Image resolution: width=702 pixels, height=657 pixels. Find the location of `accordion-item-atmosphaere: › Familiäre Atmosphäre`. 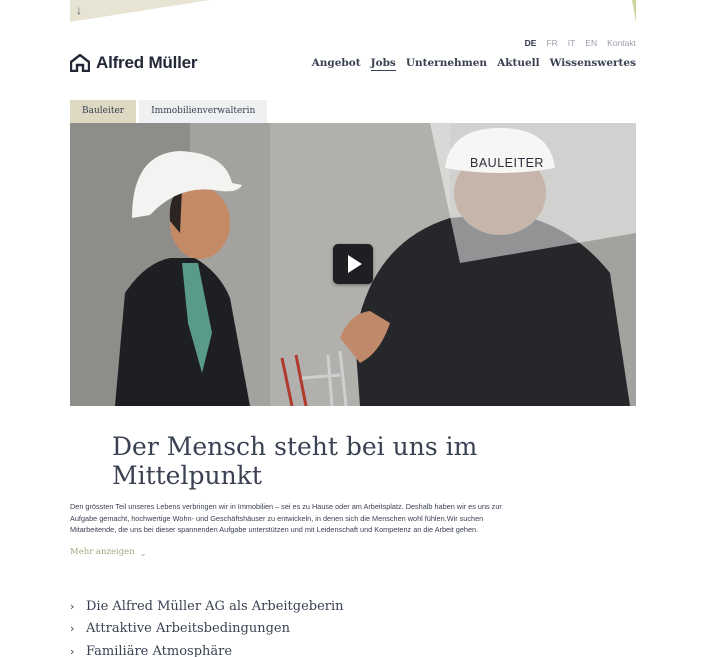

accordion-item-atmosphaere: › Familiäre Atmosphäre is located at coordinates (207, 648).